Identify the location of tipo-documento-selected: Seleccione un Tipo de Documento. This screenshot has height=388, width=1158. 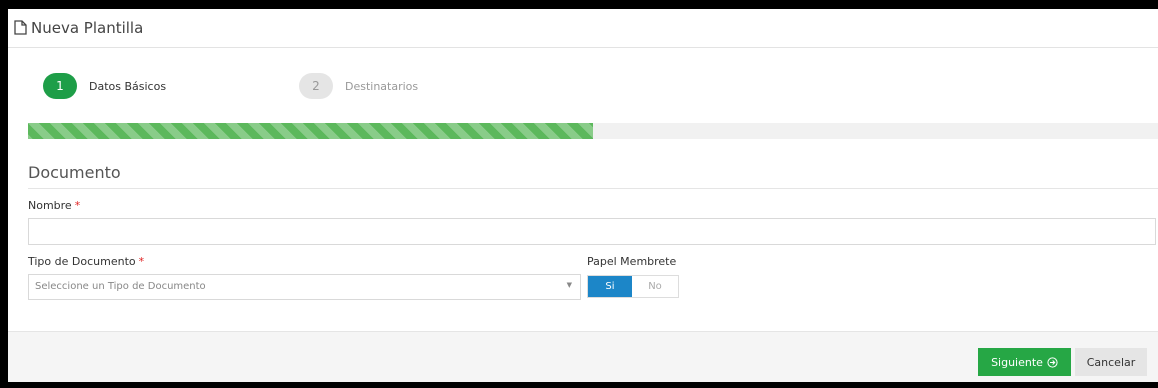
(120, 286).